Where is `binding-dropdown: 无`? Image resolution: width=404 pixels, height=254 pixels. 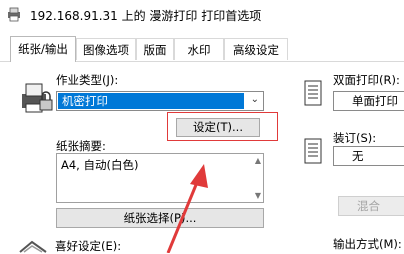 binding-dropdown: 无 is located at coordinates (368, 156).